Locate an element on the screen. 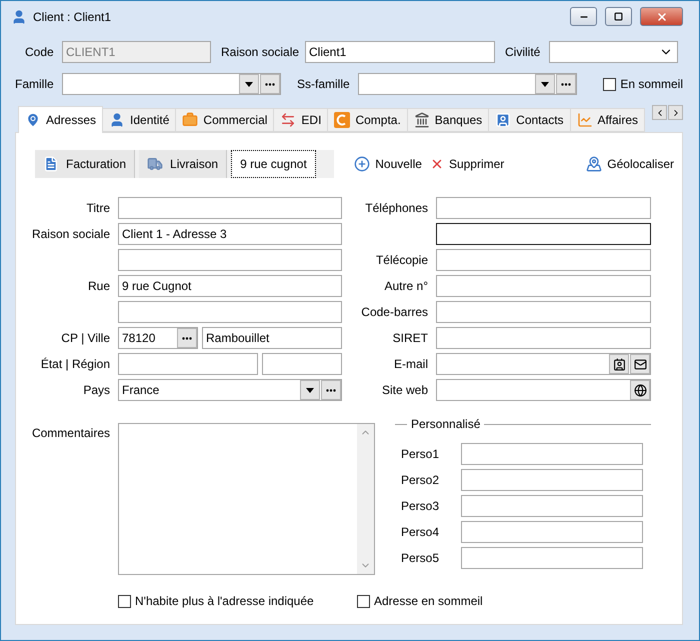 The width and height of the screenshot is (700, 641). scroll-left-button is located at coordinates (659, 112).